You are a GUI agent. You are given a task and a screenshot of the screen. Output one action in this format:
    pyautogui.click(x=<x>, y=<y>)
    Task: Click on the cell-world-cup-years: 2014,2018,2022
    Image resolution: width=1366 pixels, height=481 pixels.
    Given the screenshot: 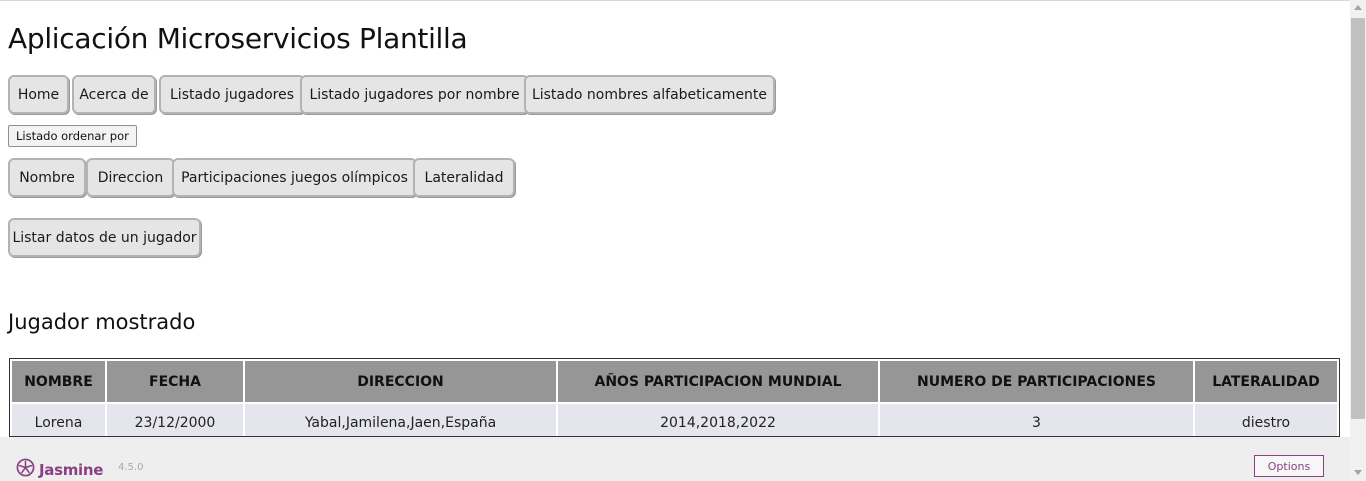 What is the action you would take?
    pyautogui.click(x=718, y=420)
    